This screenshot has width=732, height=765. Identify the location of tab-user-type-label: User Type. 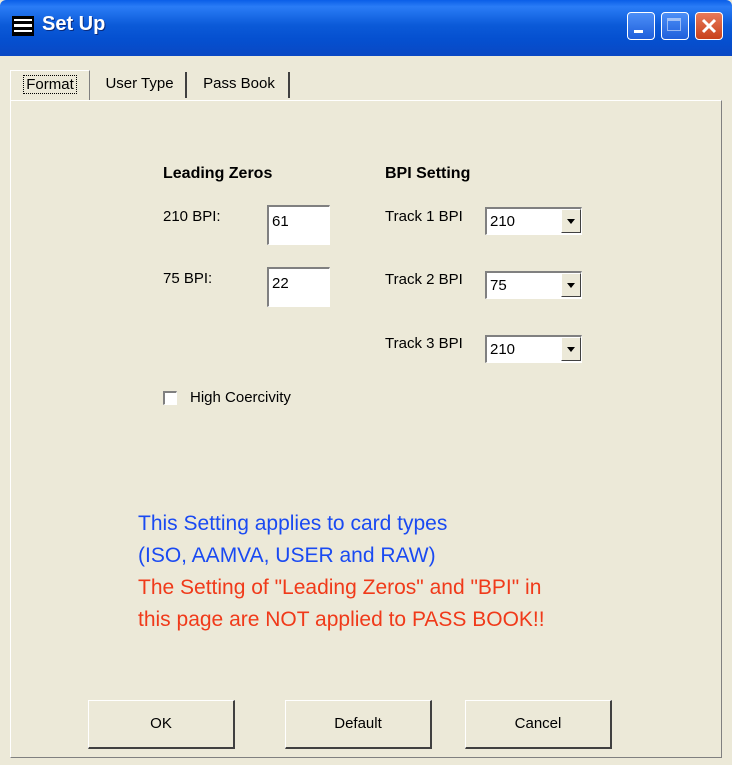
(139, 83).